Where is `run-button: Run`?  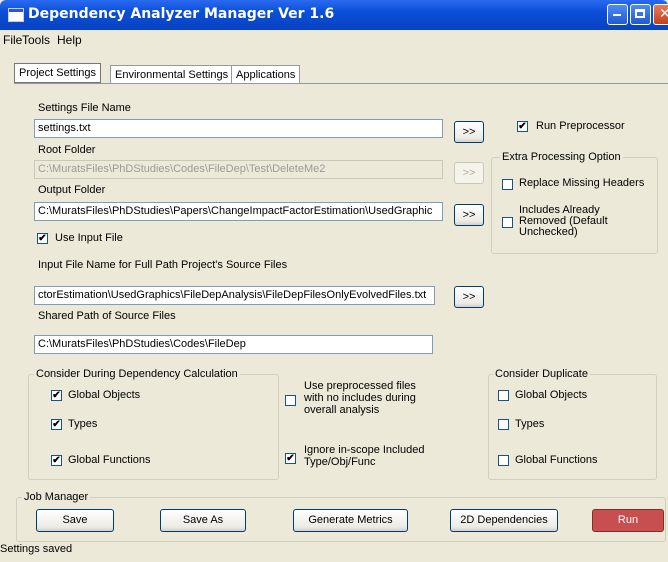 run-button: Run is located at coordinates (628, 520).